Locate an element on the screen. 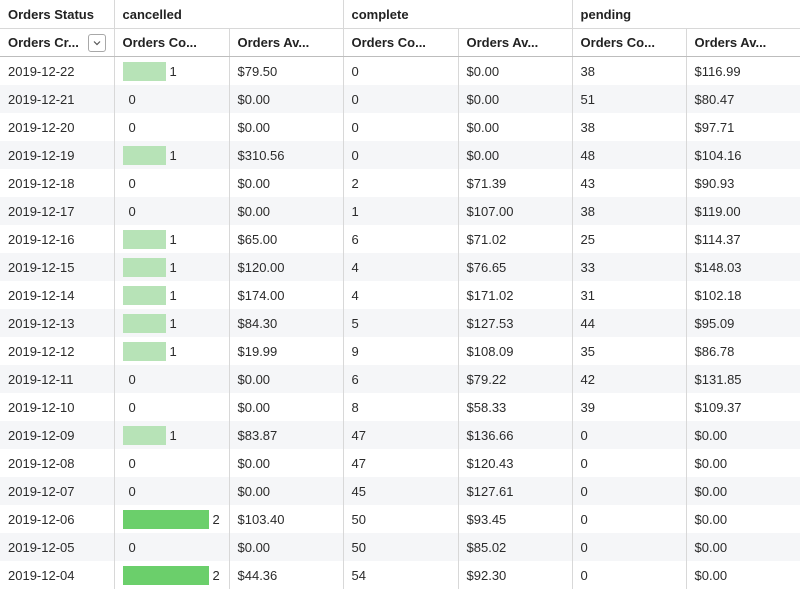  cell-pending-avg: $131.85 is located at coordinates (743, 379).